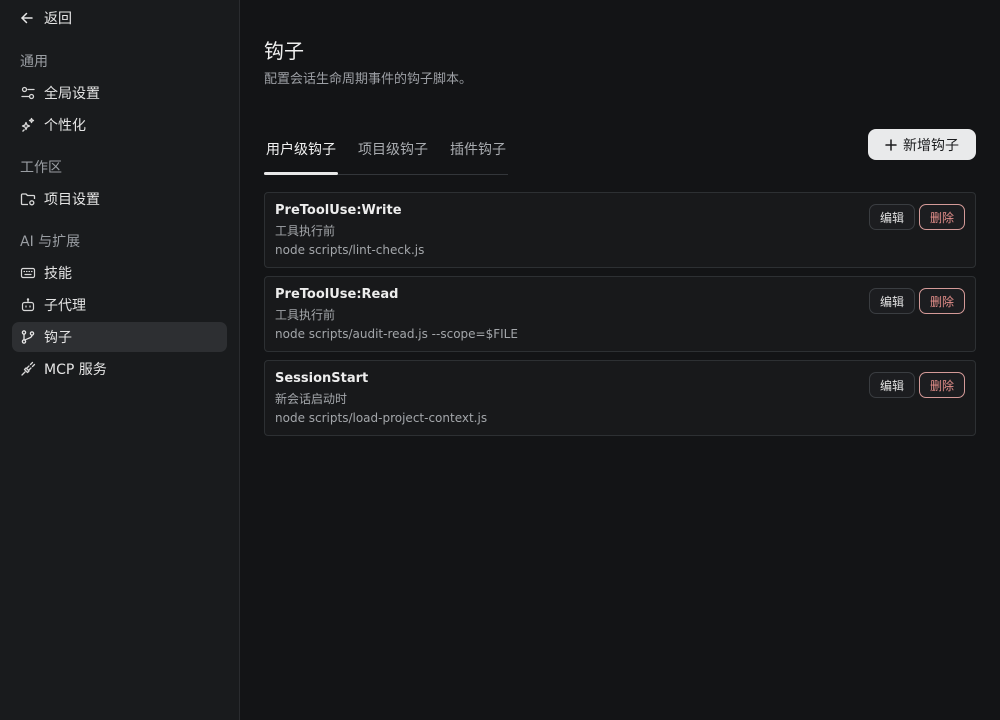  I want to click on sidebar-item-label: 全局设置, so click(72, 94).